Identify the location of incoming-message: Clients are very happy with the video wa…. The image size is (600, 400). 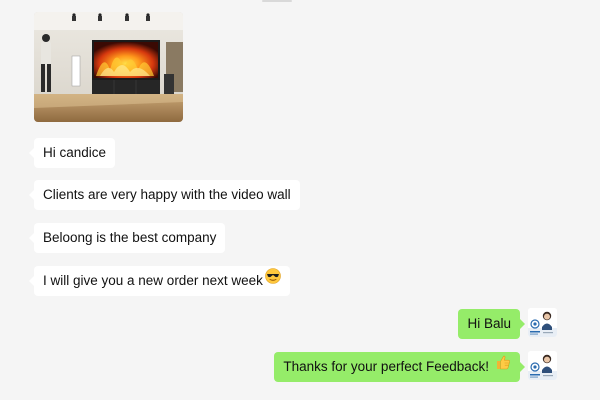
(164, 195).